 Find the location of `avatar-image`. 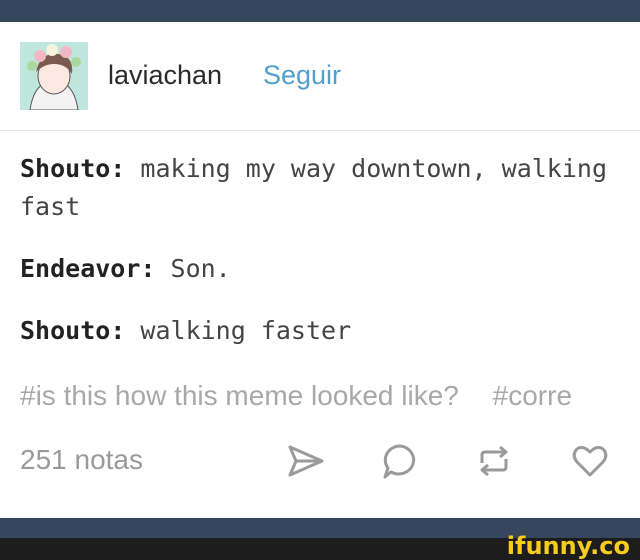

avatar-image is located at coordinates (54, 76).